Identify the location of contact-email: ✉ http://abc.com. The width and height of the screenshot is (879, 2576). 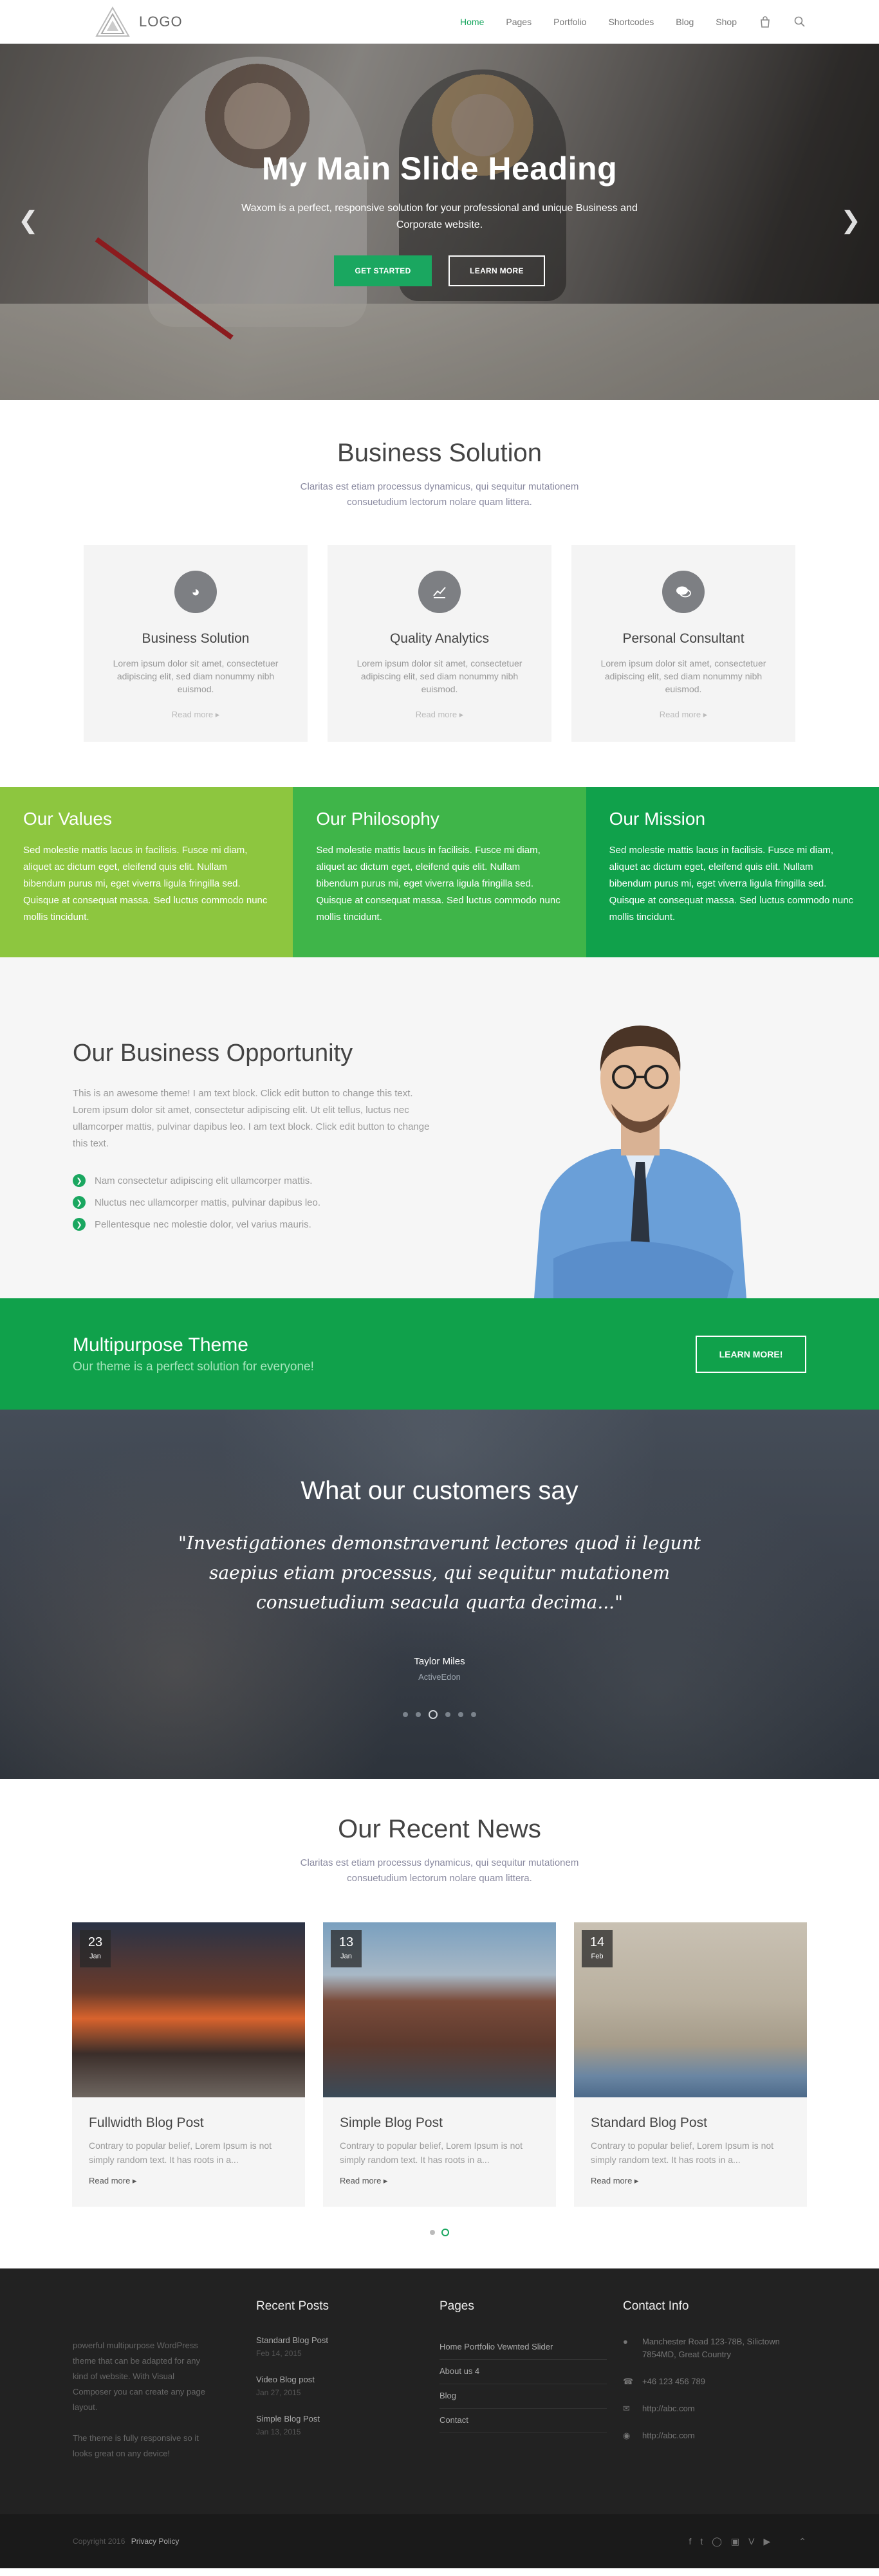
(714, 2408).